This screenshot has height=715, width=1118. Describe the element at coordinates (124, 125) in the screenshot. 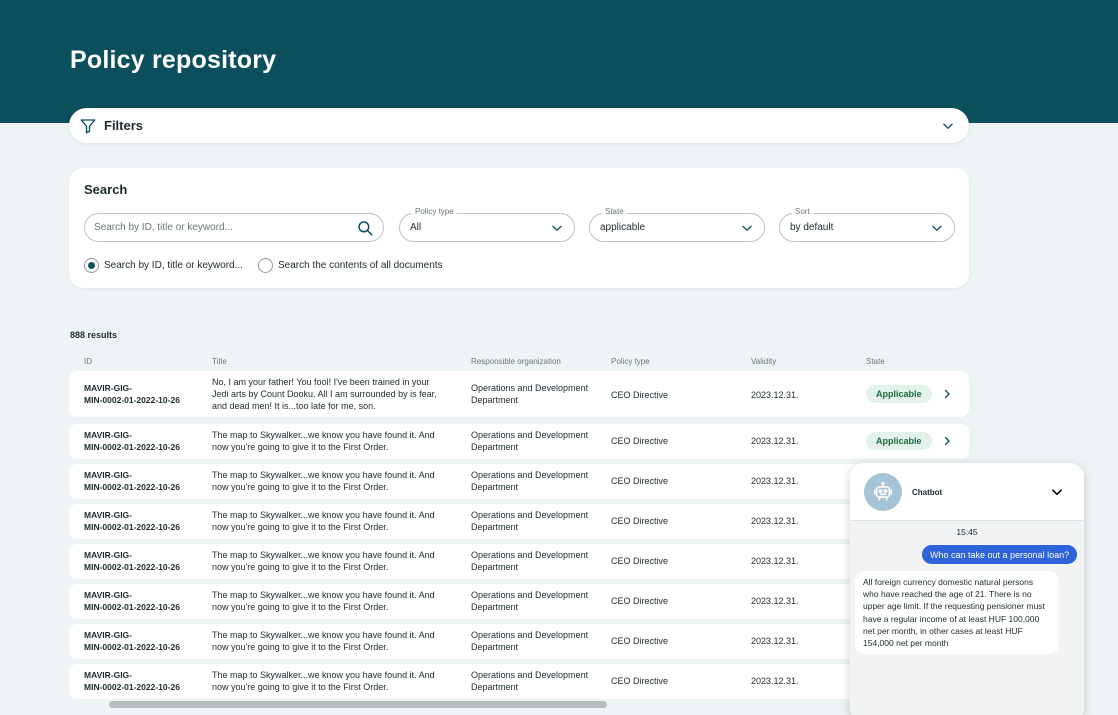

I see `filters-label: Filters` at that location.